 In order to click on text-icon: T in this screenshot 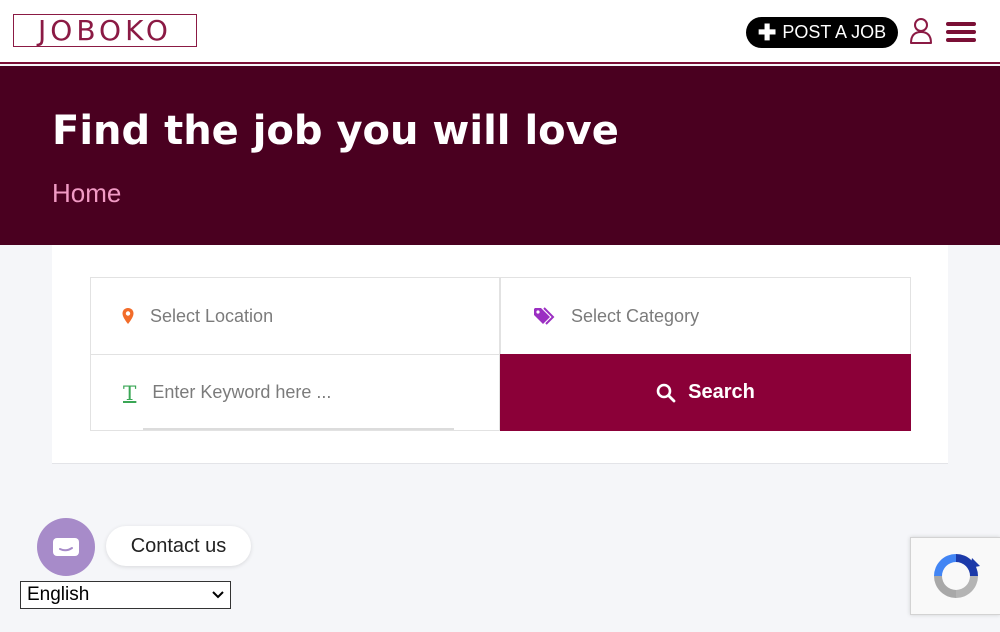, I will do `click(130, 392)`.